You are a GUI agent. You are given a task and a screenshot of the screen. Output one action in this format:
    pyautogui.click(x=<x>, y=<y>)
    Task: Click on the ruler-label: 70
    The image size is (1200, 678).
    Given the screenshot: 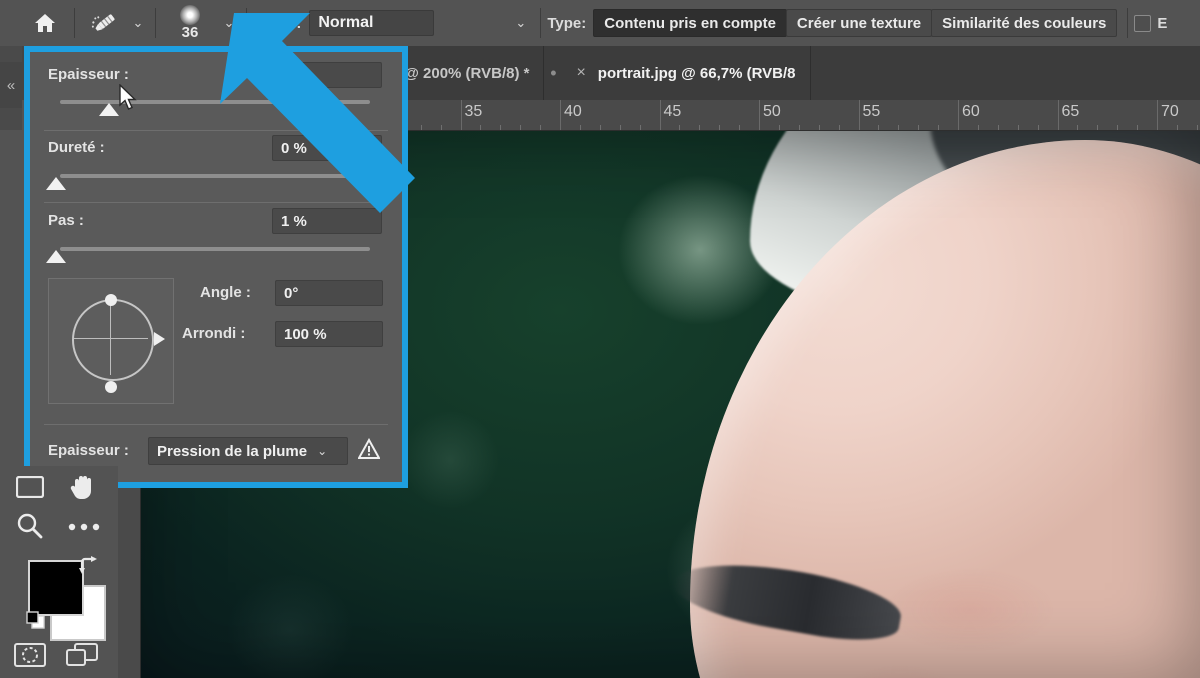 What is the action you would take?
    pyautogui.click(x=1170, y=111)
    